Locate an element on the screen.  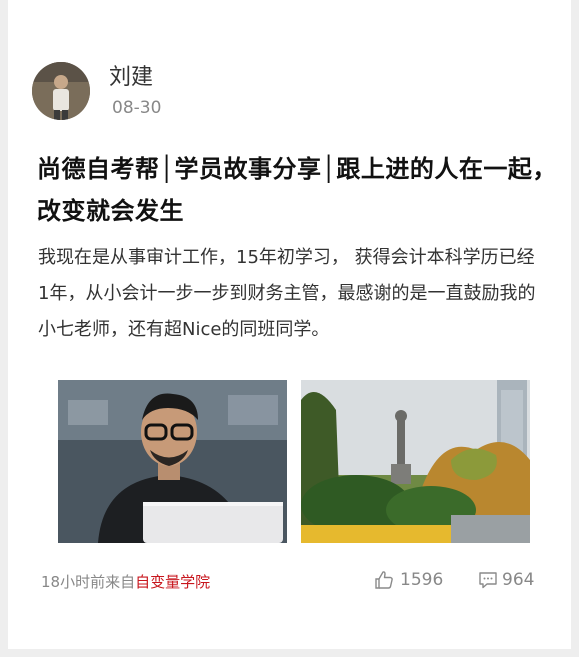
like-button: 1596 is located at coordinates (408, 580).